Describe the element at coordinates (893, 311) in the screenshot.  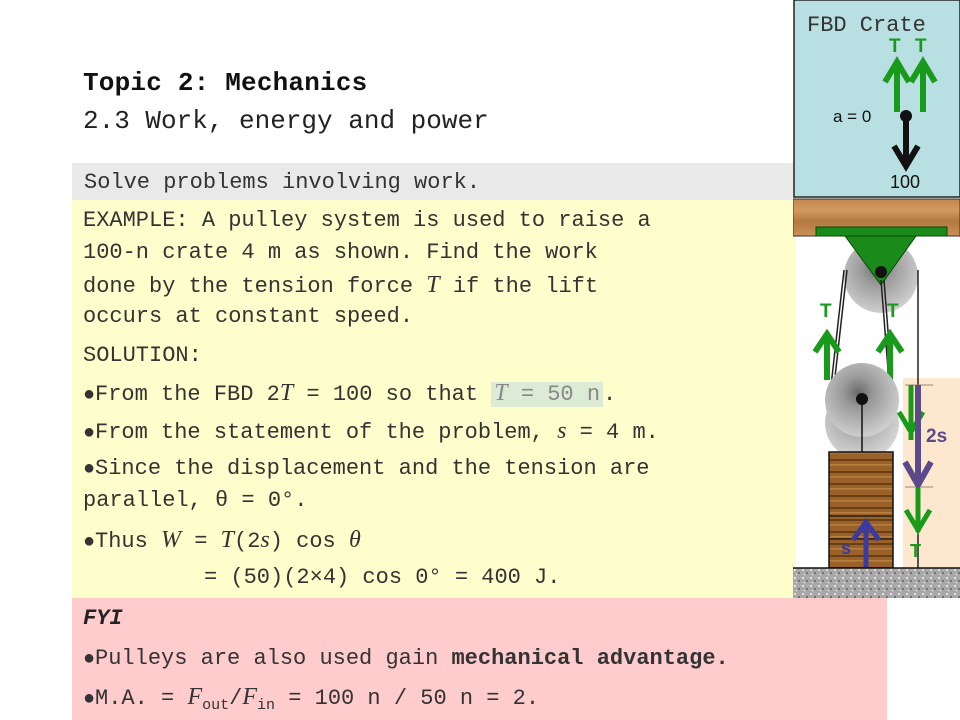
I see `rope-tension-label-2: T` at that location.